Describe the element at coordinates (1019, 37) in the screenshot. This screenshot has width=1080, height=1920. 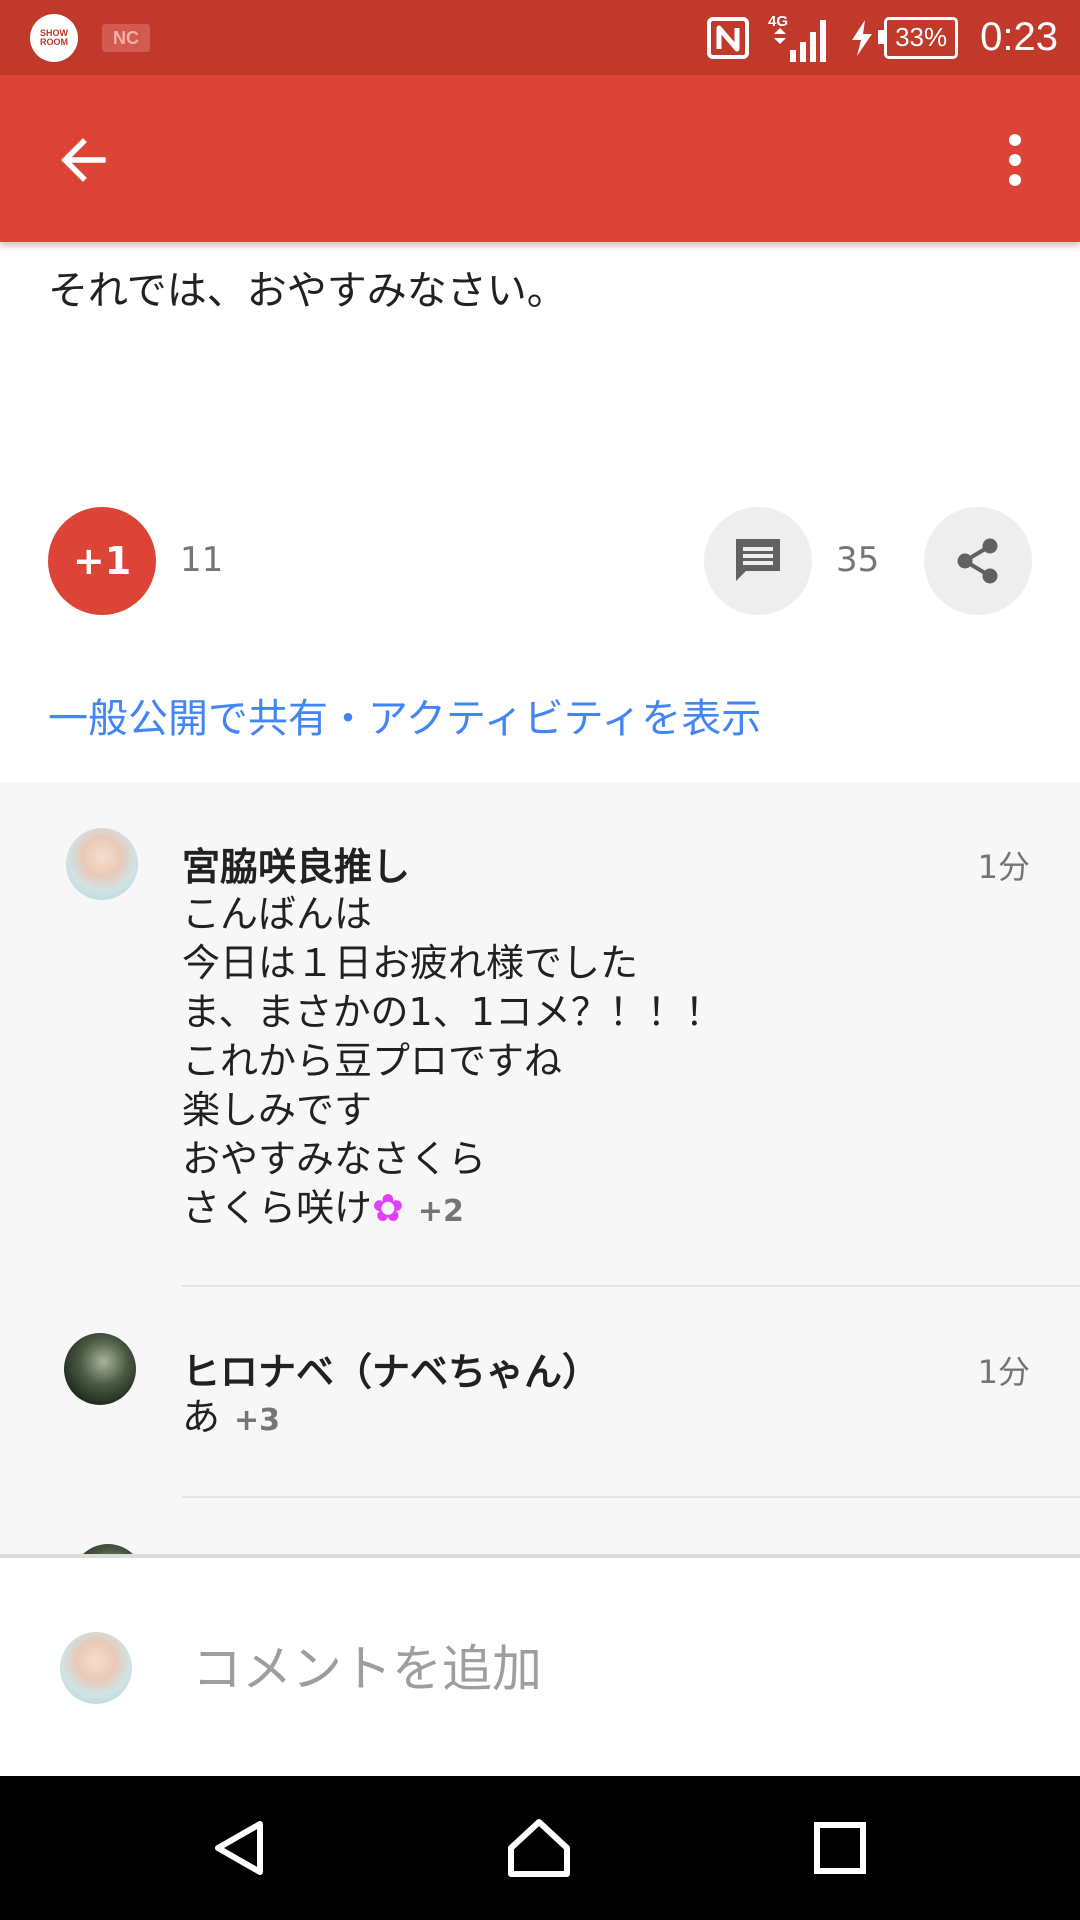
I see `clock: 0:23` at that location.